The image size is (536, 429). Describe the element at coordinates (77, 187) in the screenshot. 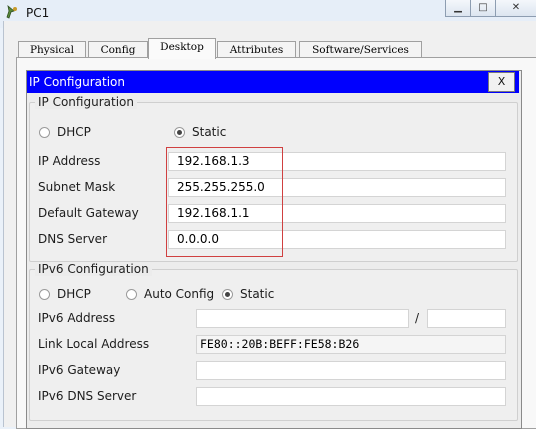

I see `subnet-mask-label: Subnet Mask` at that location.